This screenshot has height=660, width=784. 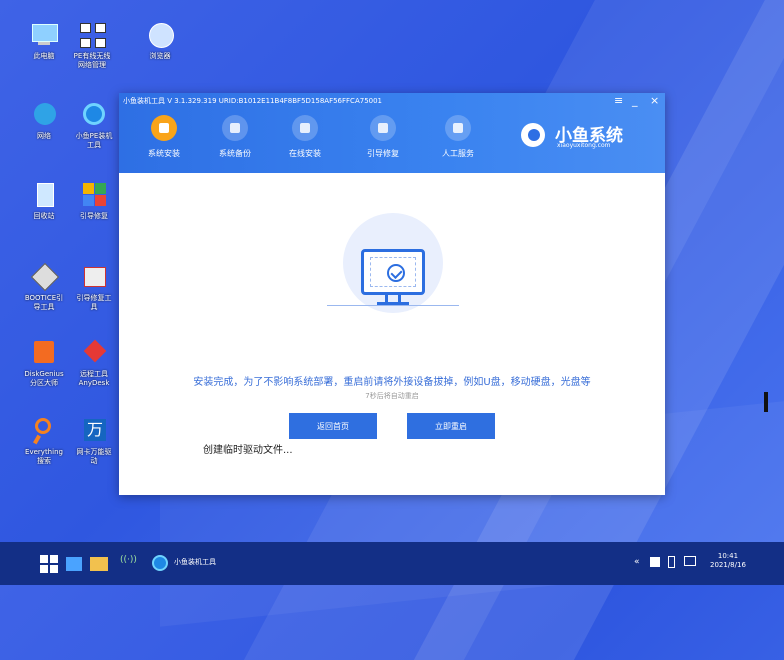 I want to click on system-clock: 10:41 2021/8/16, so click(x=728, y=561).